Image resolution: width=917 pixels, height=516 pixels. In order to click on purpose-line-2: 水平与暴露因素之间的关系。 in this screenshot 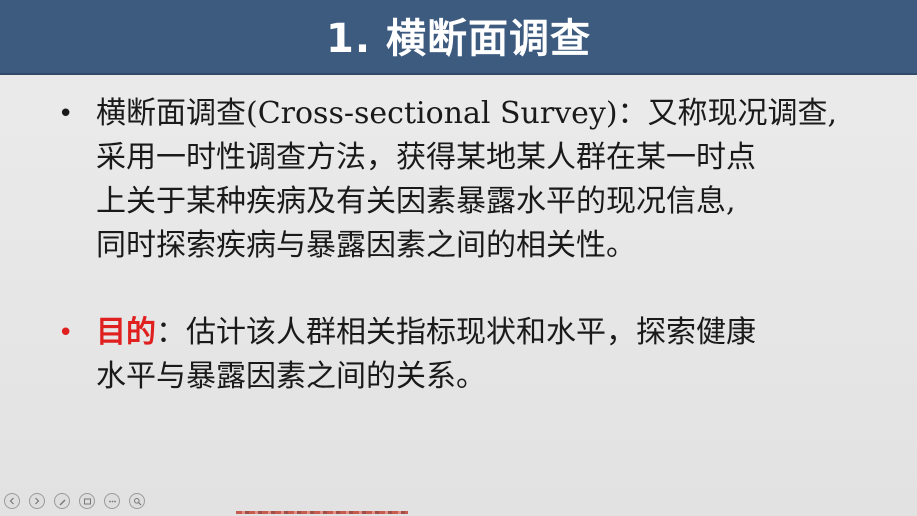, I will do `click(291, 376)`.